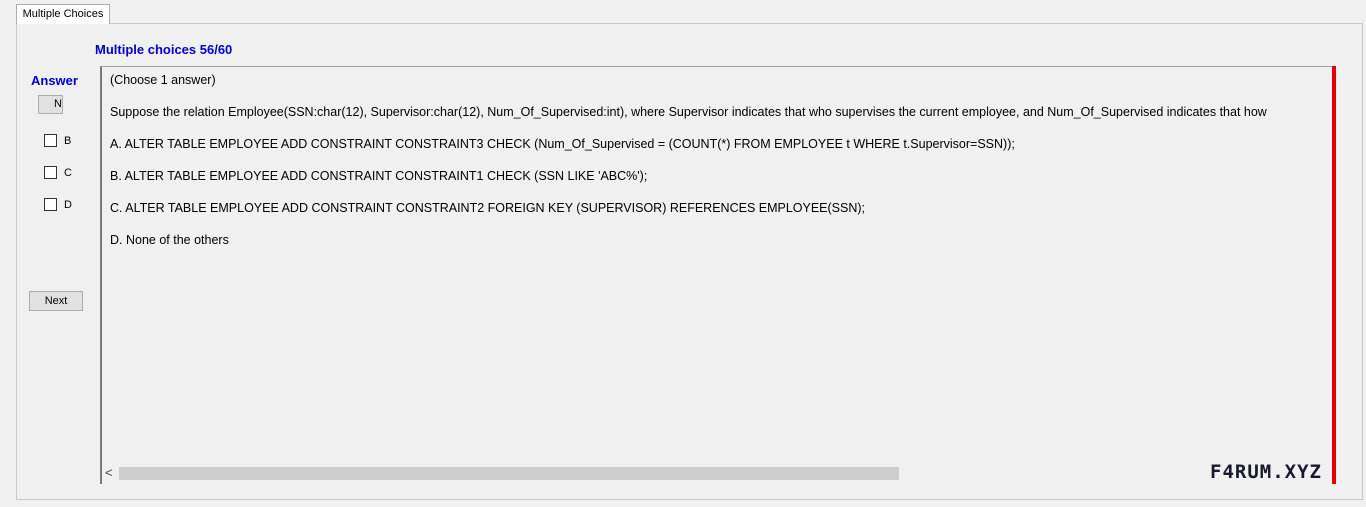 The width and height of the screenshot is (1366, 507). What do you see at coordinates (1266, 472) in the screenshot?
I see `watermark-logo: F4RUM.XYZ` at bounding box center [1266, 472].